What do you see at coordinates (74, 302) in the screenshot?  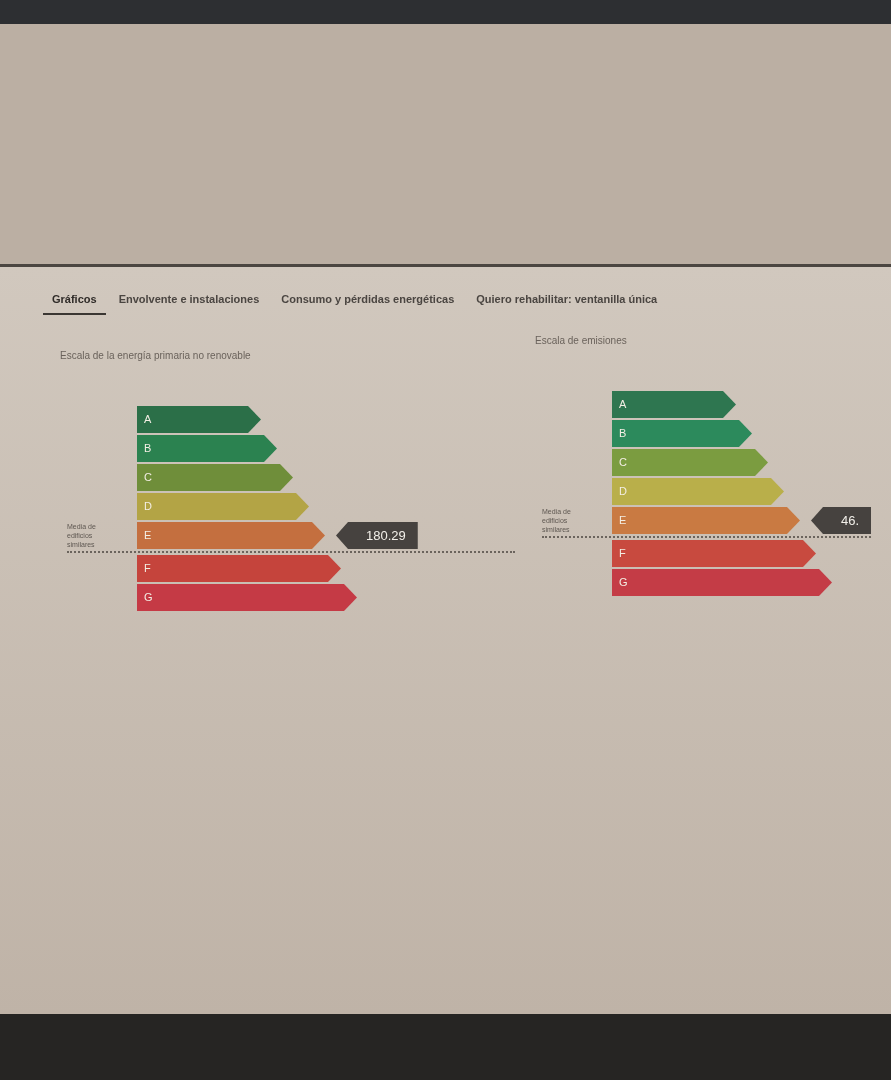 I see `tab: Gráficos` at bounding box center [74, 302].